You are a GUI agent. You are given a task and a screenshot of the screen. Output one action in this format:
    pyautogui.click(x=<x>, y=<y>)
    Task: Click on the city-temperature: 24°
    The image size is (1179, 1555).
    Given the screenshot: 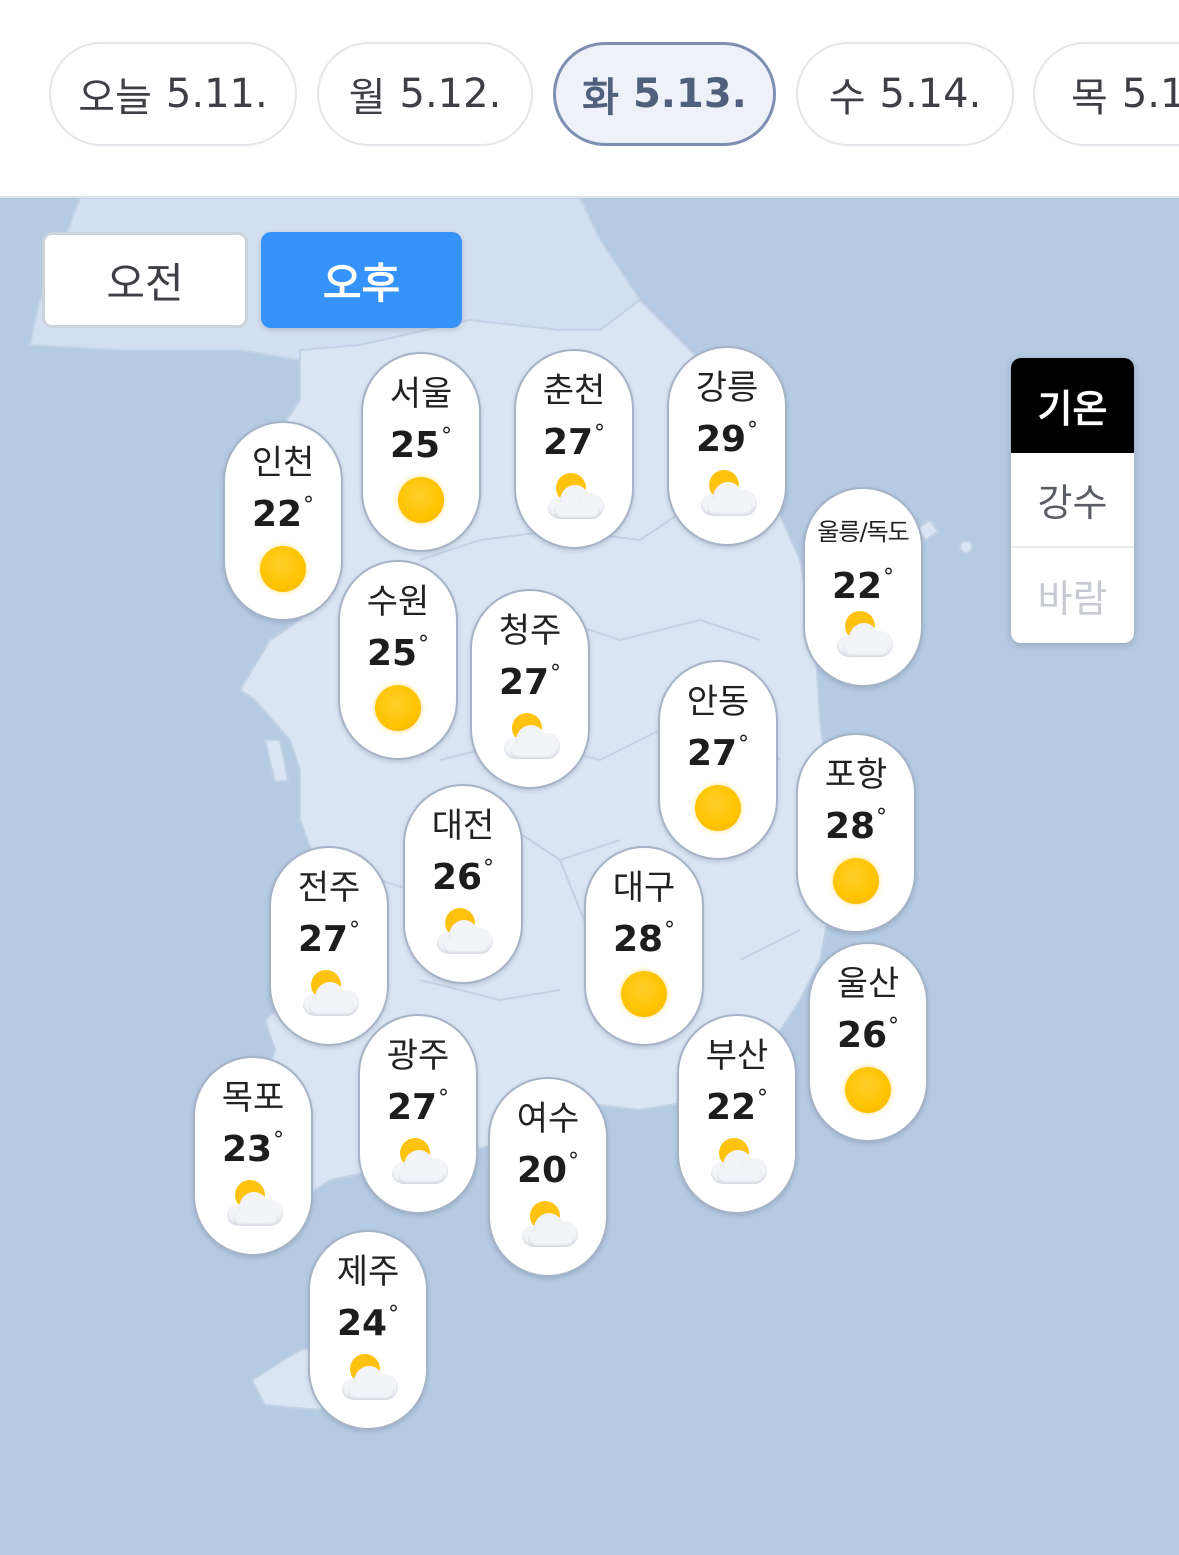 What is the action you would take?
    pyautogui.click(x=368, y=1323)
    